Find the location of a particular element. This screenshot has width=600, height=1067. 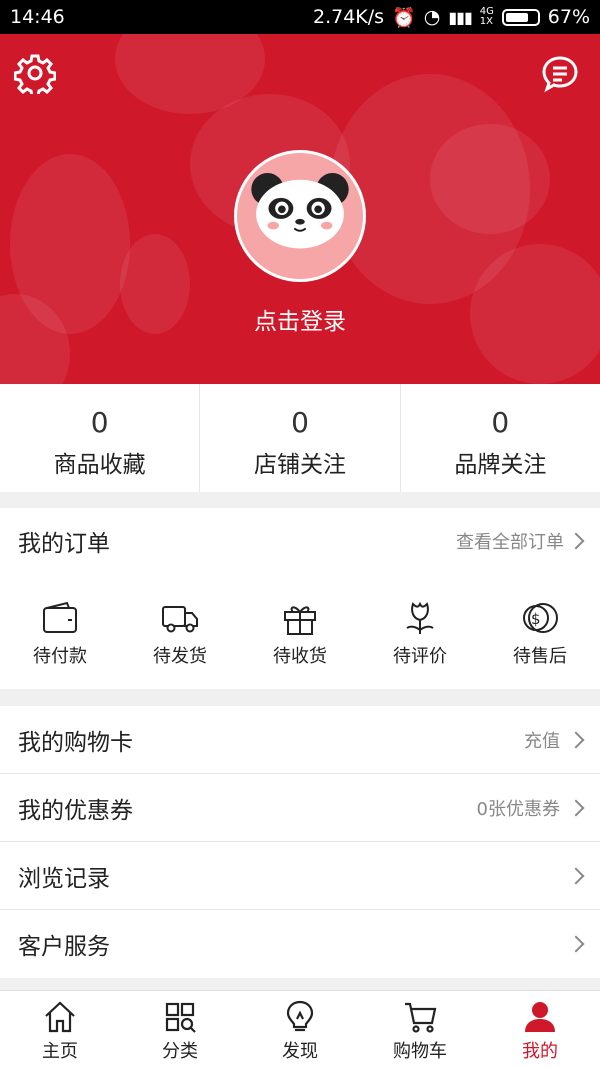

battery-percent: 67% is located at coordinates (568, 17).